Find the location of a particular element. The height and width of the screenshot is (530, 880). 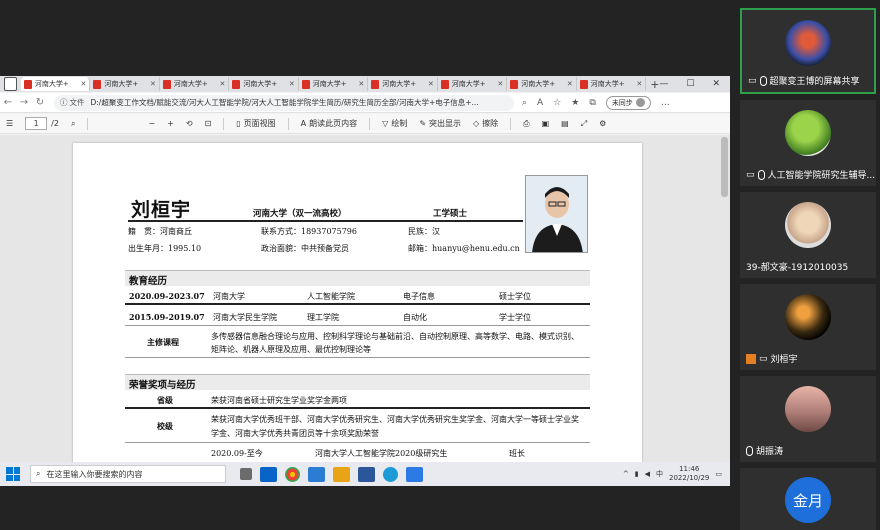

participant-tile: 金月 is located at coordinates (808, 499).